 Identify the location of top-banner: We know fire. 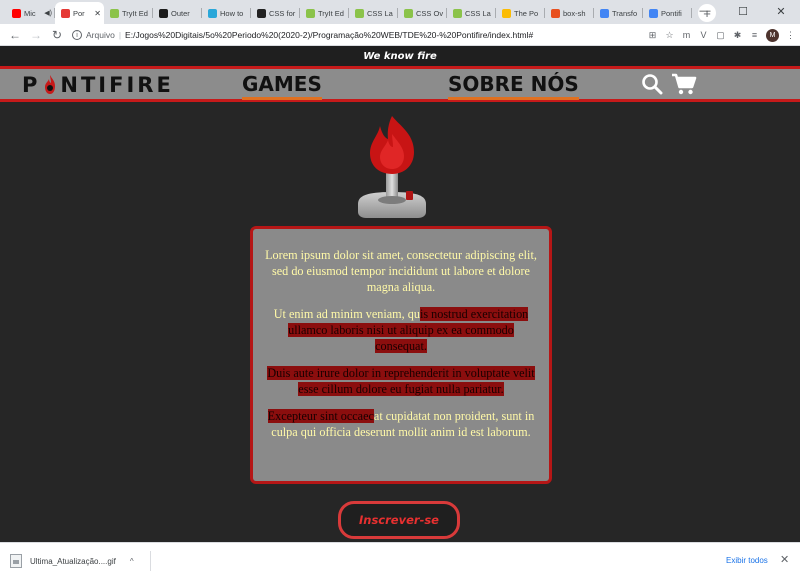
(400, 56).